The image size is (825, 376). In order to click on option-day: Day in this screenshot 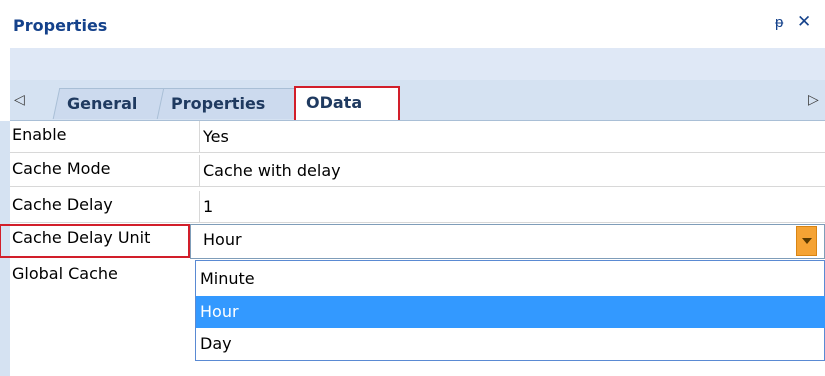, I will do `click(510, 344)`.